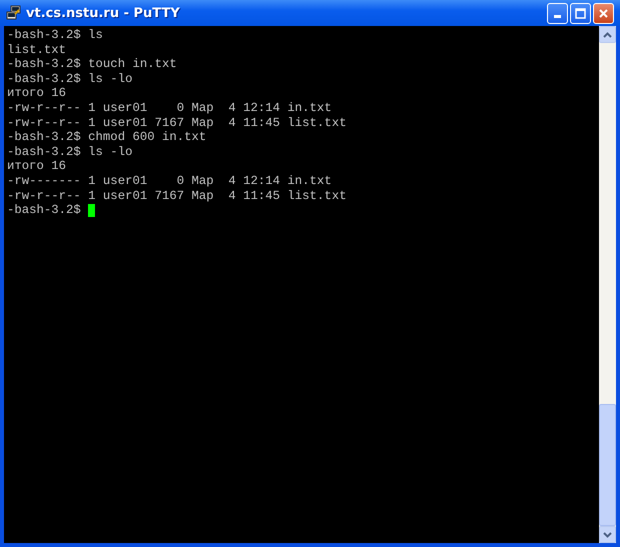 This screenshot has height=547, width=620. I want to click on scrollbar, so click(607, 284).